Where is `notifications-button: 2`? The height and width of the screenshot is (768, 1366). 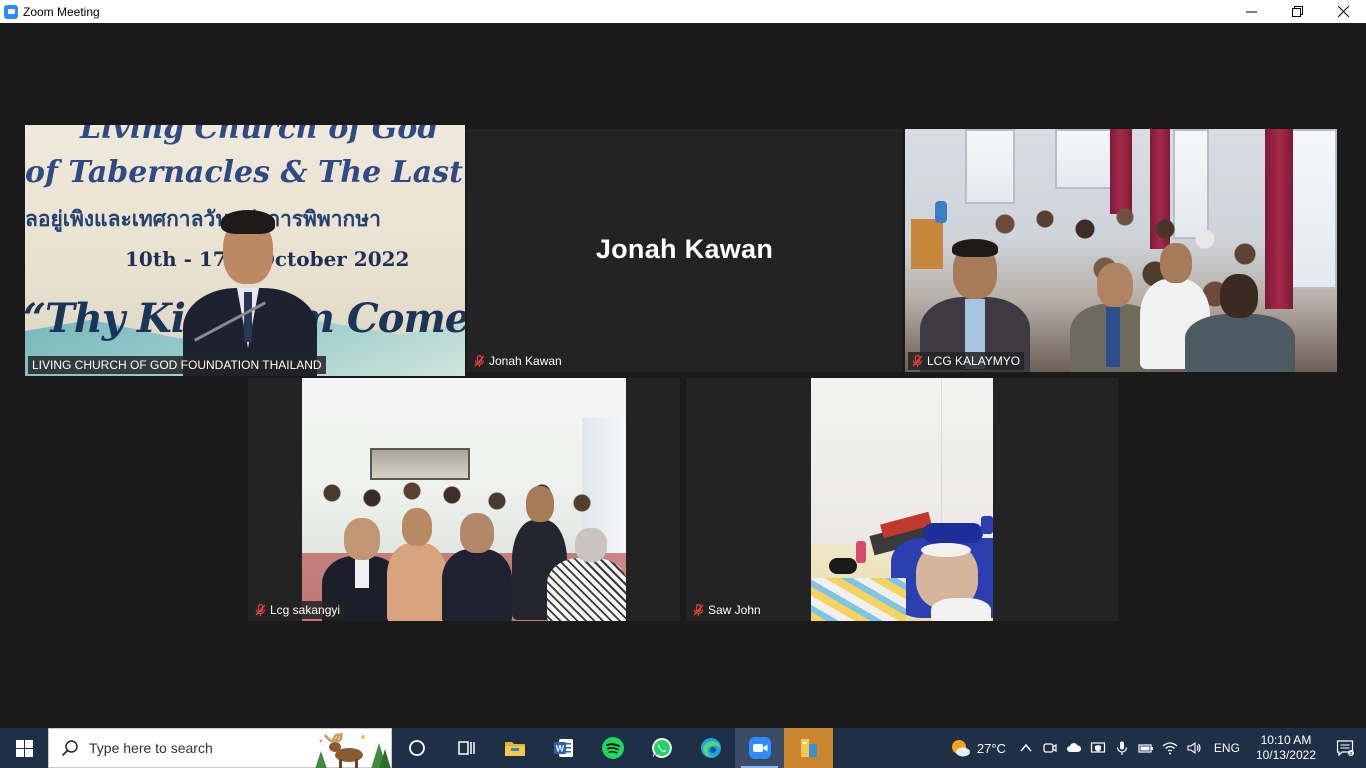
notifications-button: 2 is located at coordinates (1345, 748).